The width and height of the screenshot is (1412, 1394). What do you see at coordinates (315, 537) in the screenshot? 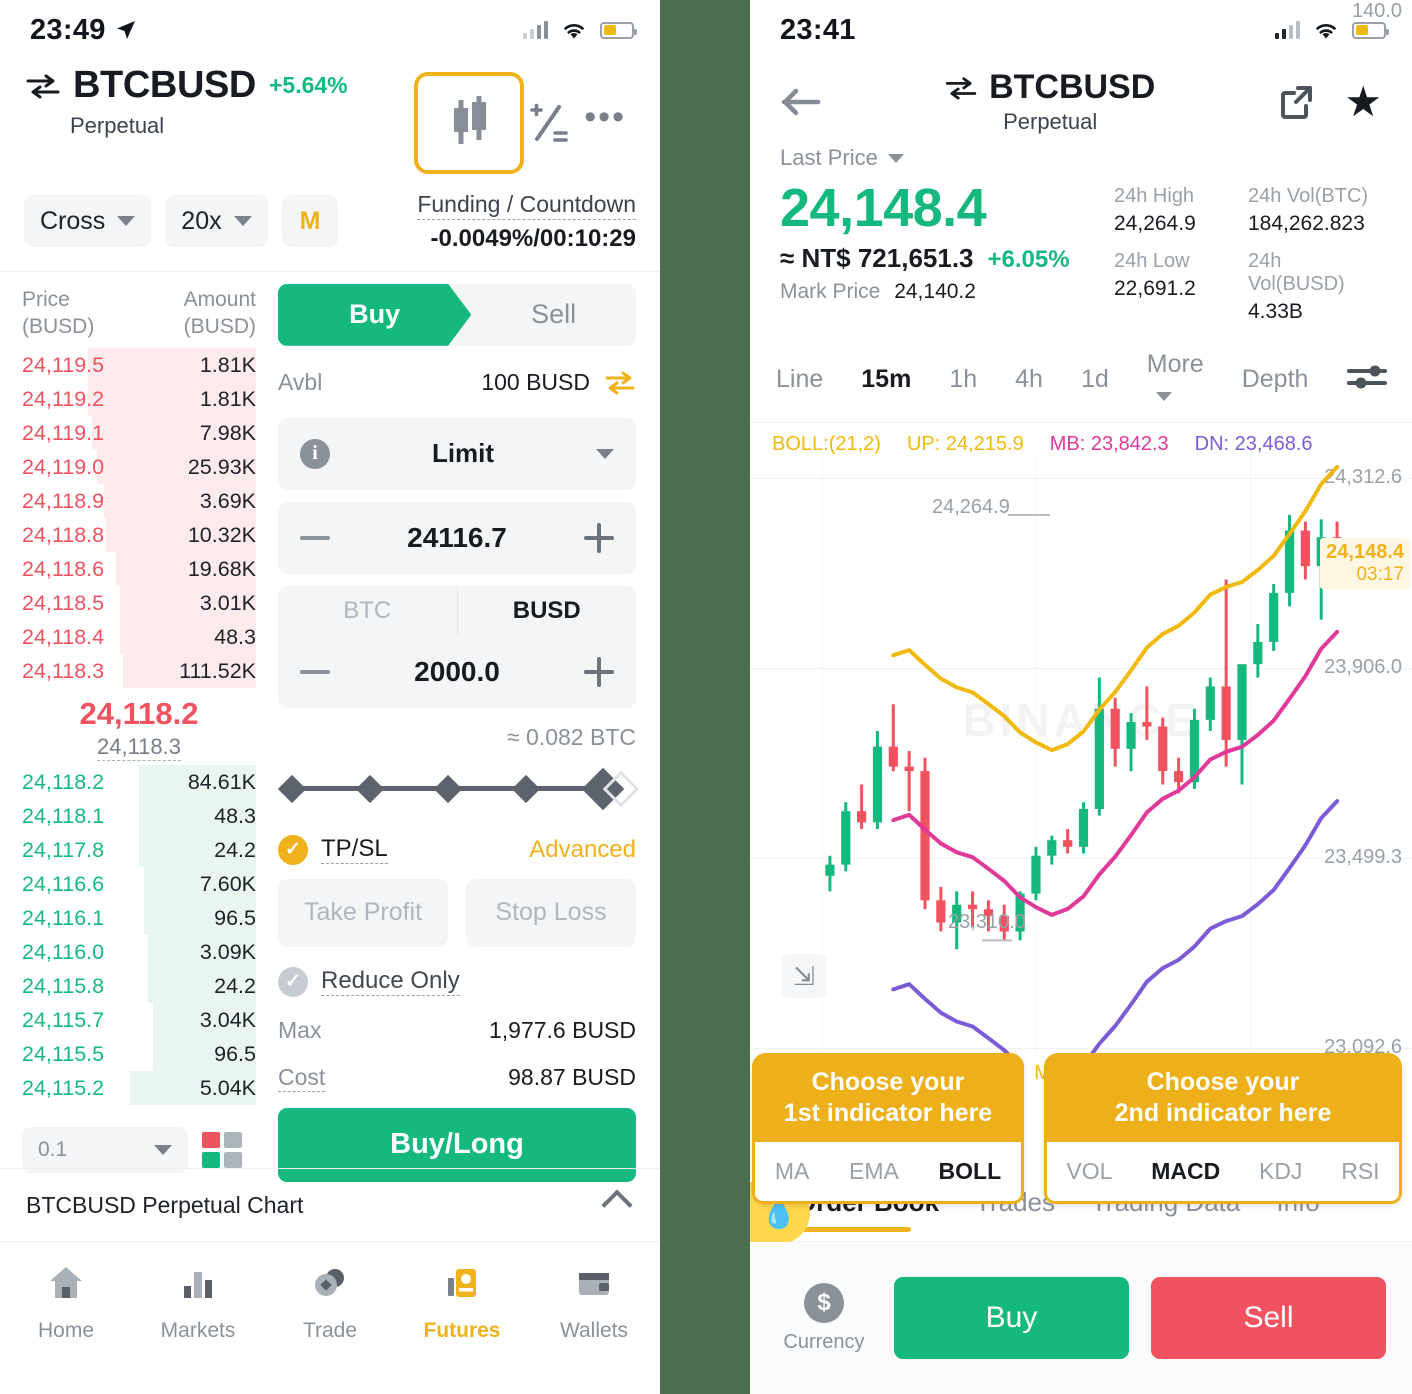
I see `price-decrement-button` at bounding box center [315, 537].